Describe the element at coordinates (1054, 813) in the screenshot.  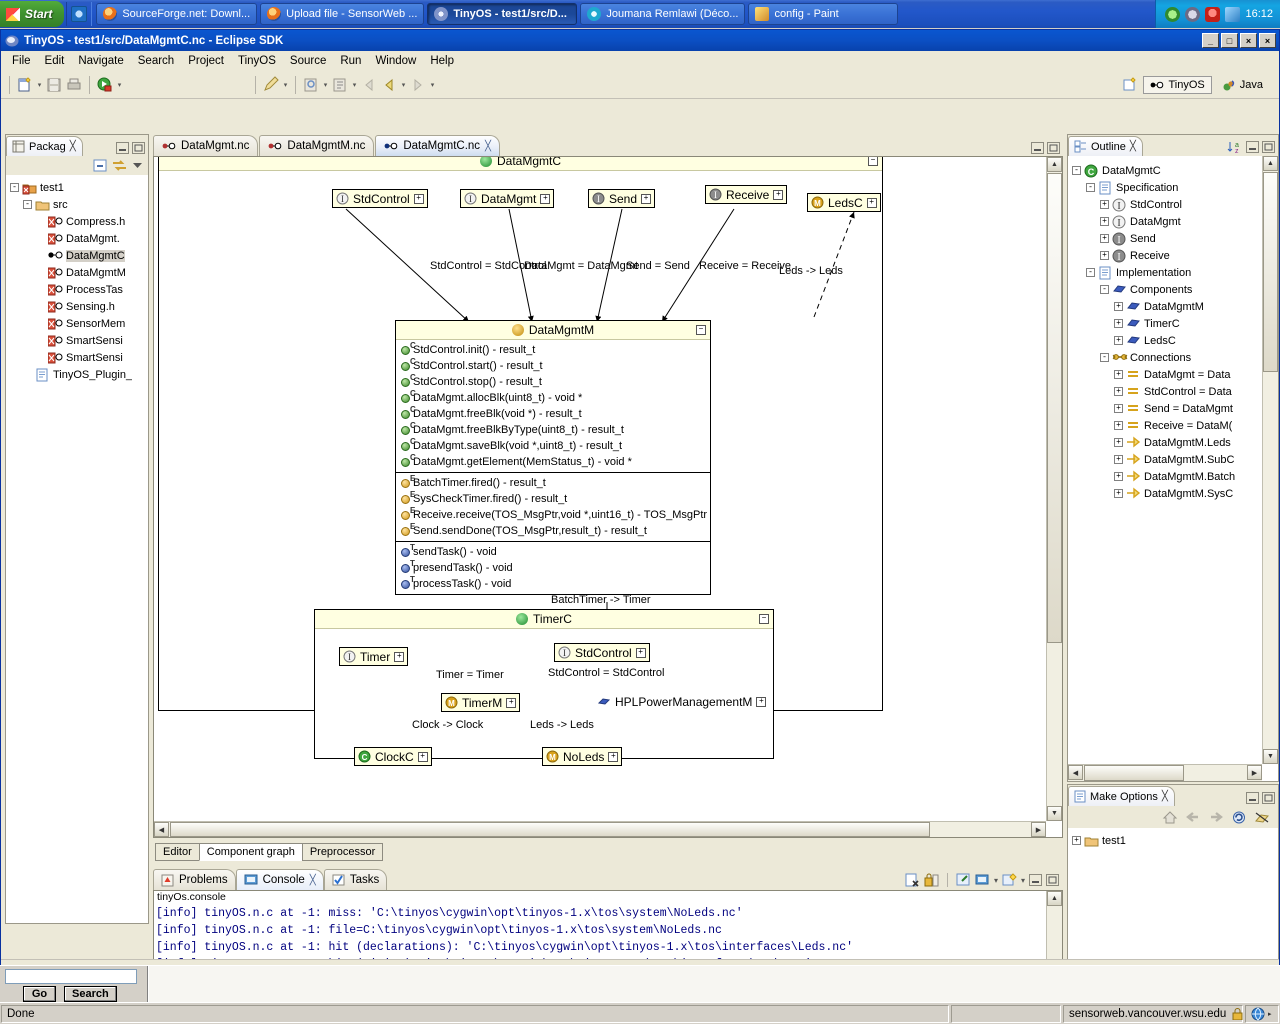
I see `scroll-down-button: ▼` at that location.